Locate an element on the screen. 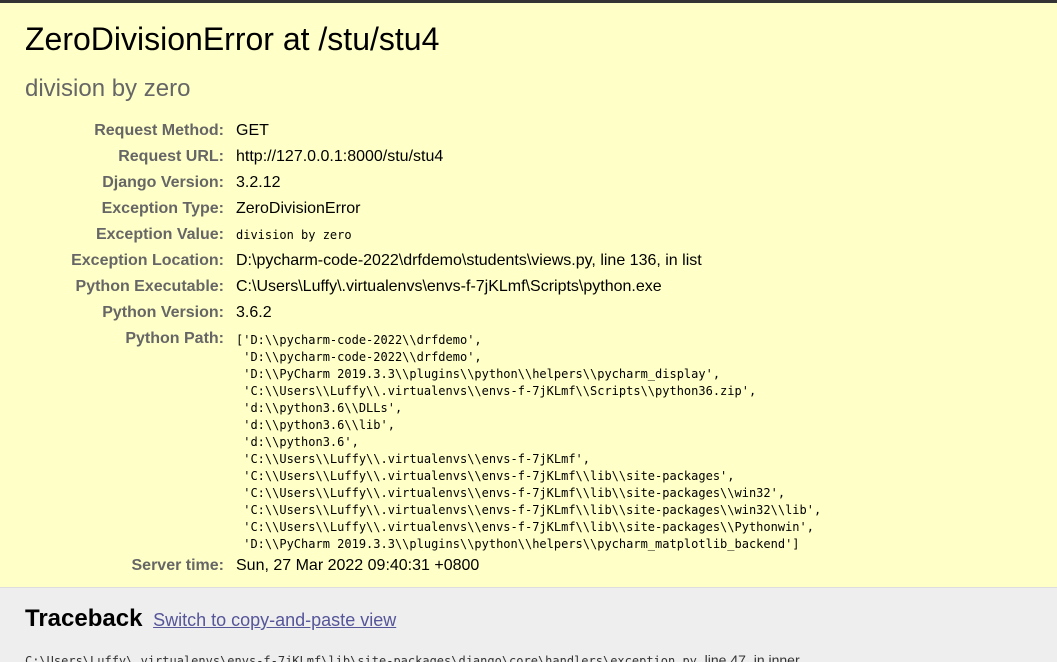 Image resolution: width=1057 pixels, height=662 pixels. meta-label: Exception Type: is located at coordinates (162, 208).